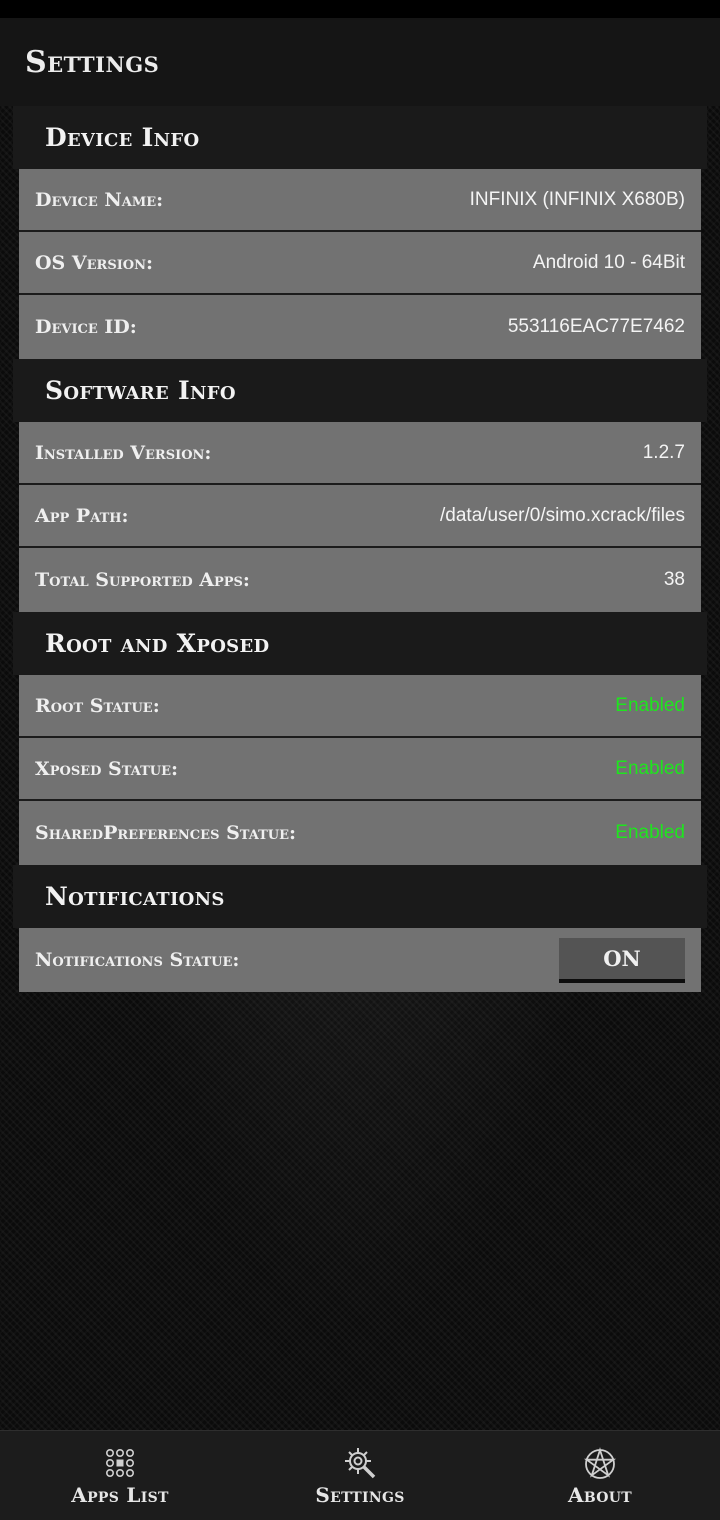 The width and height of the screenshot is (720, 1520). What do you see at coordinates (360, 62) in the screenshot?
I see `app-header: Settings` at bounding box center [360, 62].